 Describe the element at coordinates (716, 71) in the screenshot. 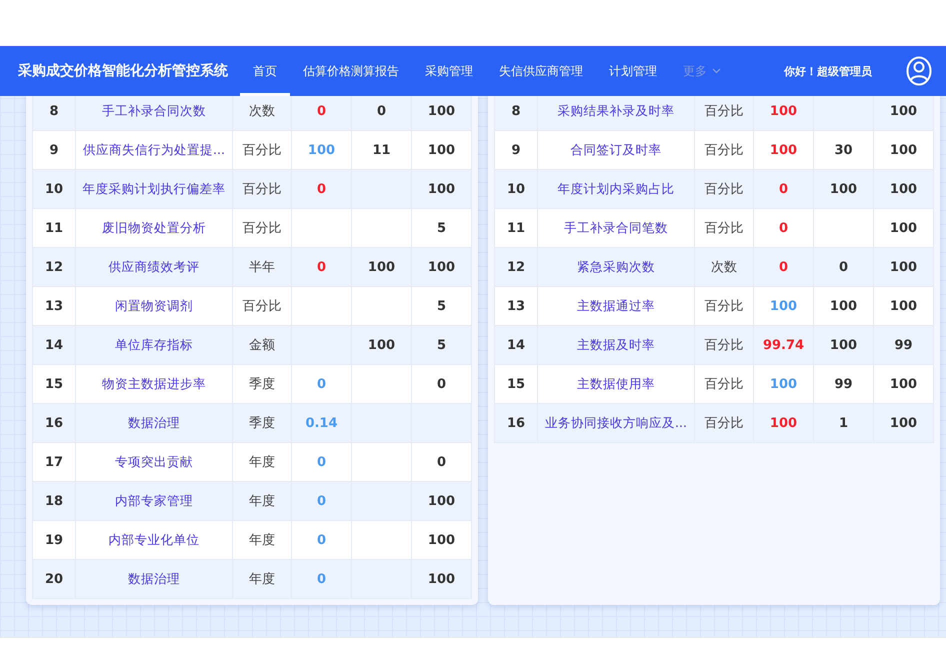

I see `caret-icon` at that location.